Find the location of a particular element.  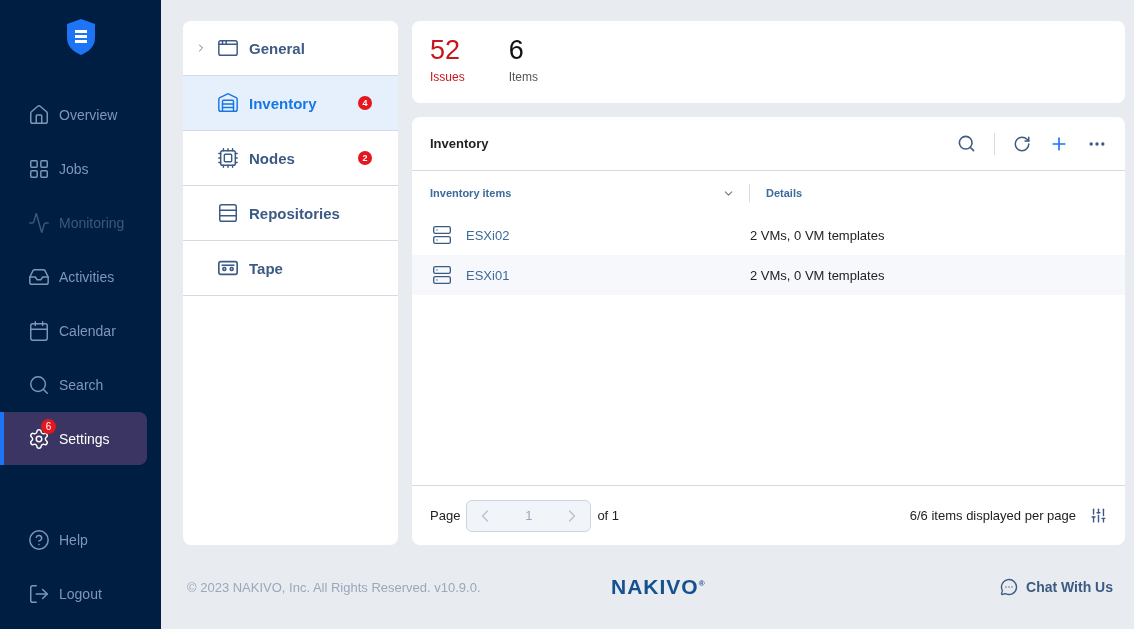

shield-logo-icon is located at coordinates (80, 37).